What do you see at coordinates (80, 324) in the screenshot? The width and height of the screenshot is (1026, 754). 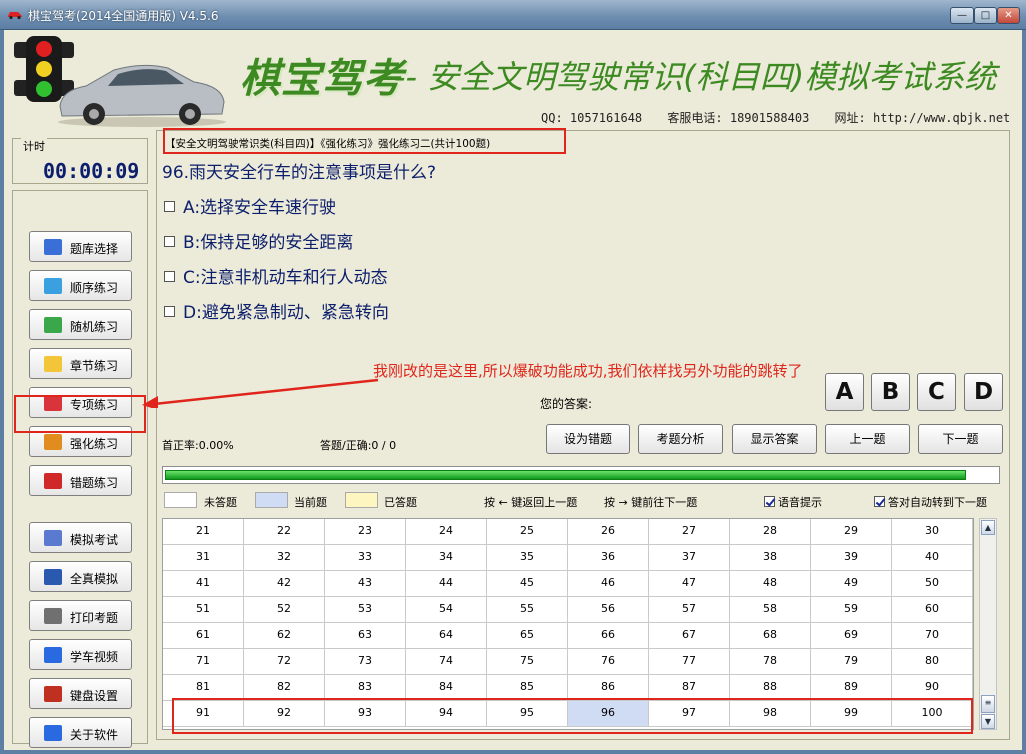 I see `menu-refresh-button: 随机练习` at bounding box center [80, 324].